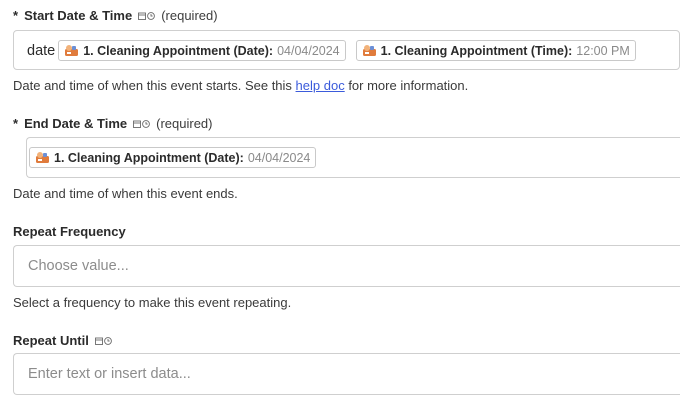 This screenshot has width=680, height=397. Describe the element at coordinates (476, 50) in the screenshot. I see `pill-title: 1. Cleaning Appointment (Time):` at that location.